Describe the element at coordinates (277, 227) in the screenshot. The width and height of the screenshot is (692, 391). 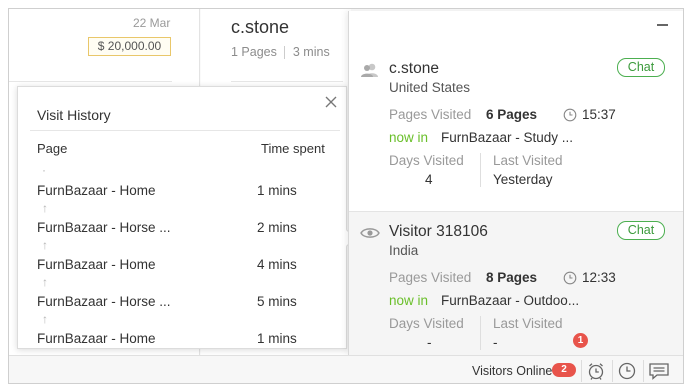
I see `history-time: 2 mins` at that location.